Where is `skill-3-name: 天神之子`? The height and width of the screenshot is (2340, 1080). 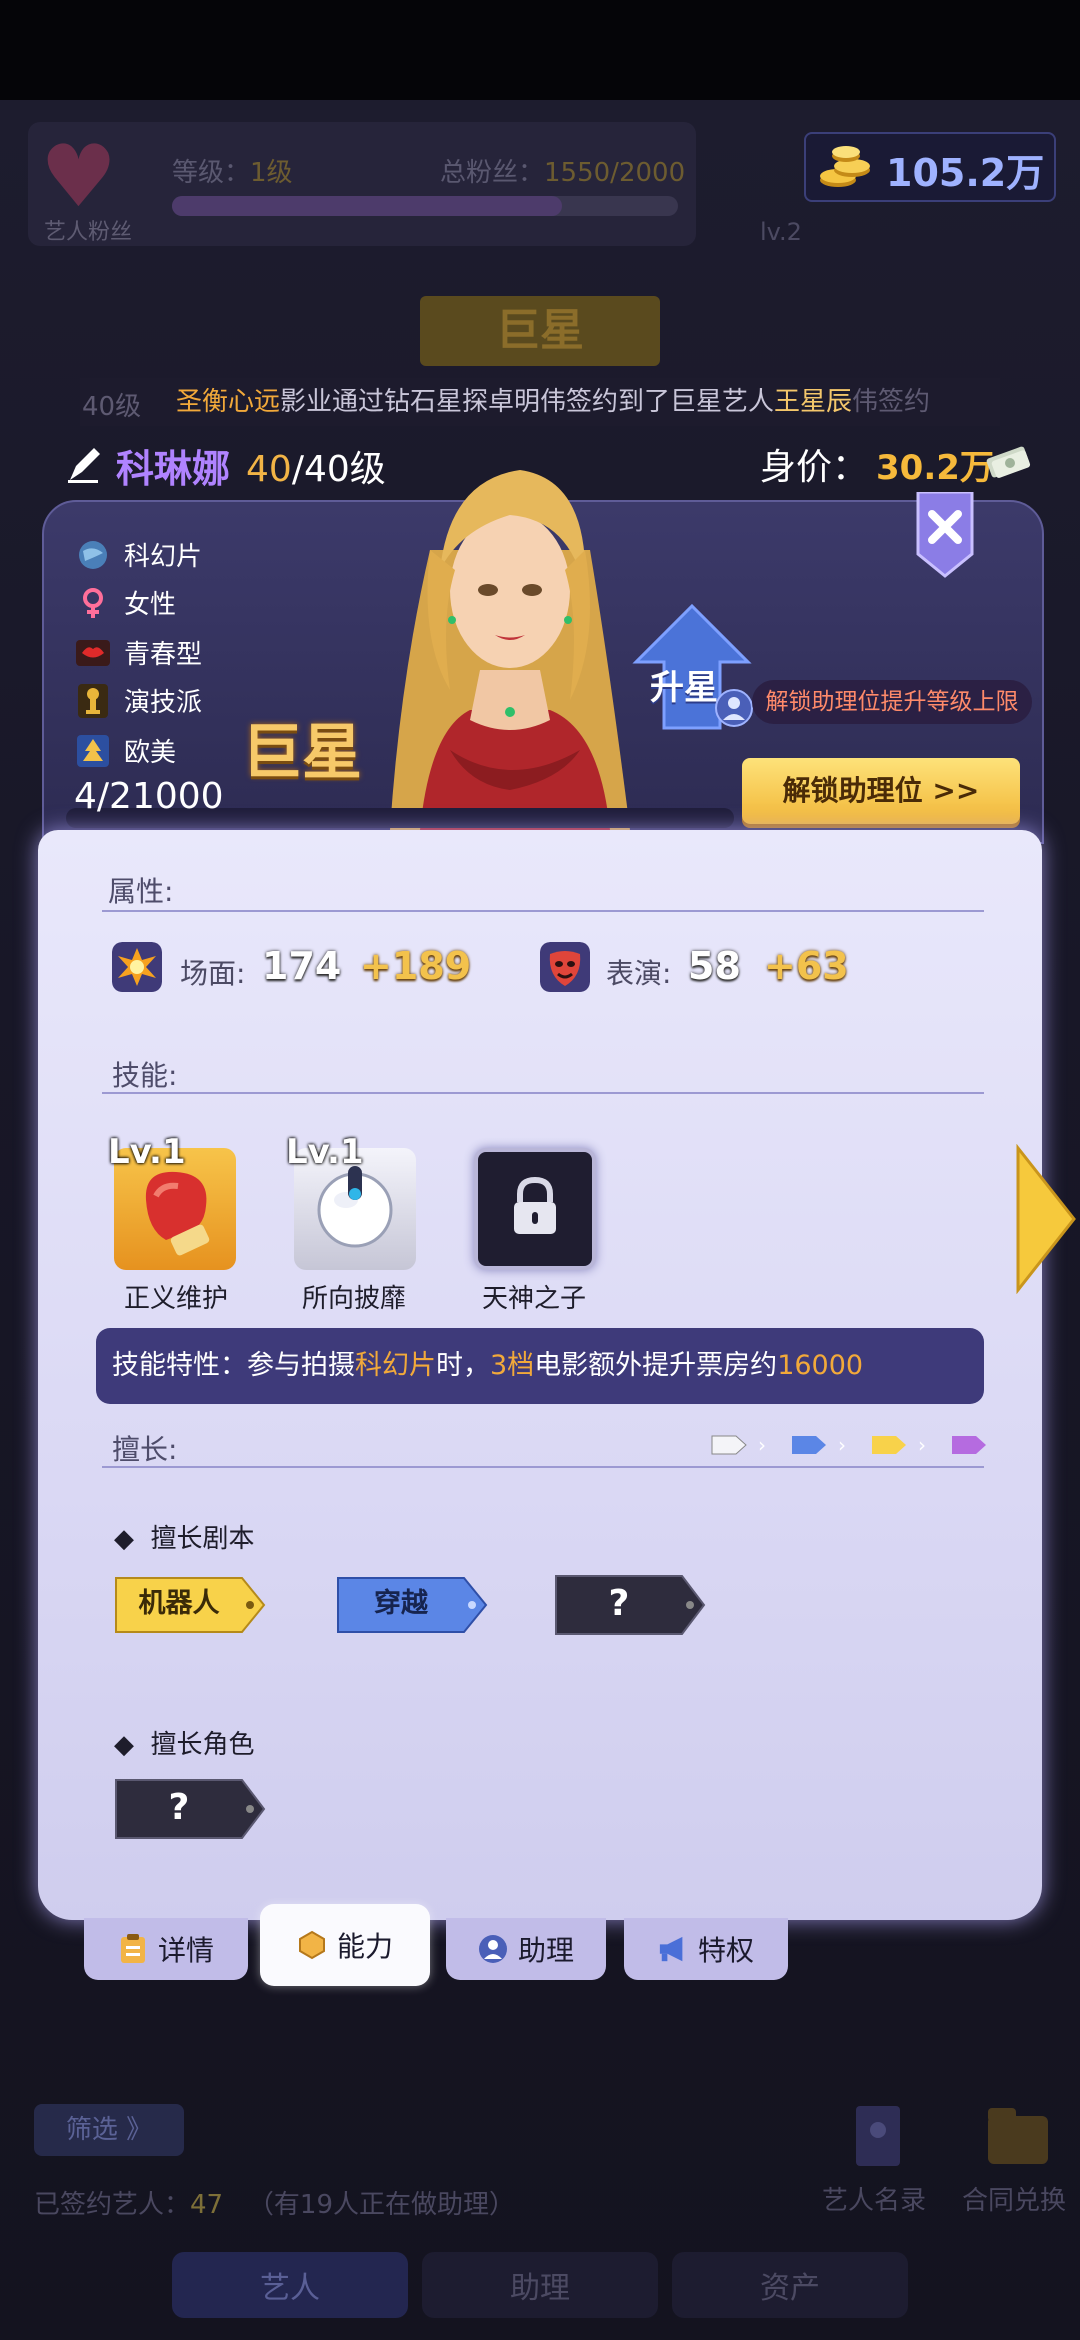 skill-3-name: 天神之子 is located at coordinates (533, 1299).